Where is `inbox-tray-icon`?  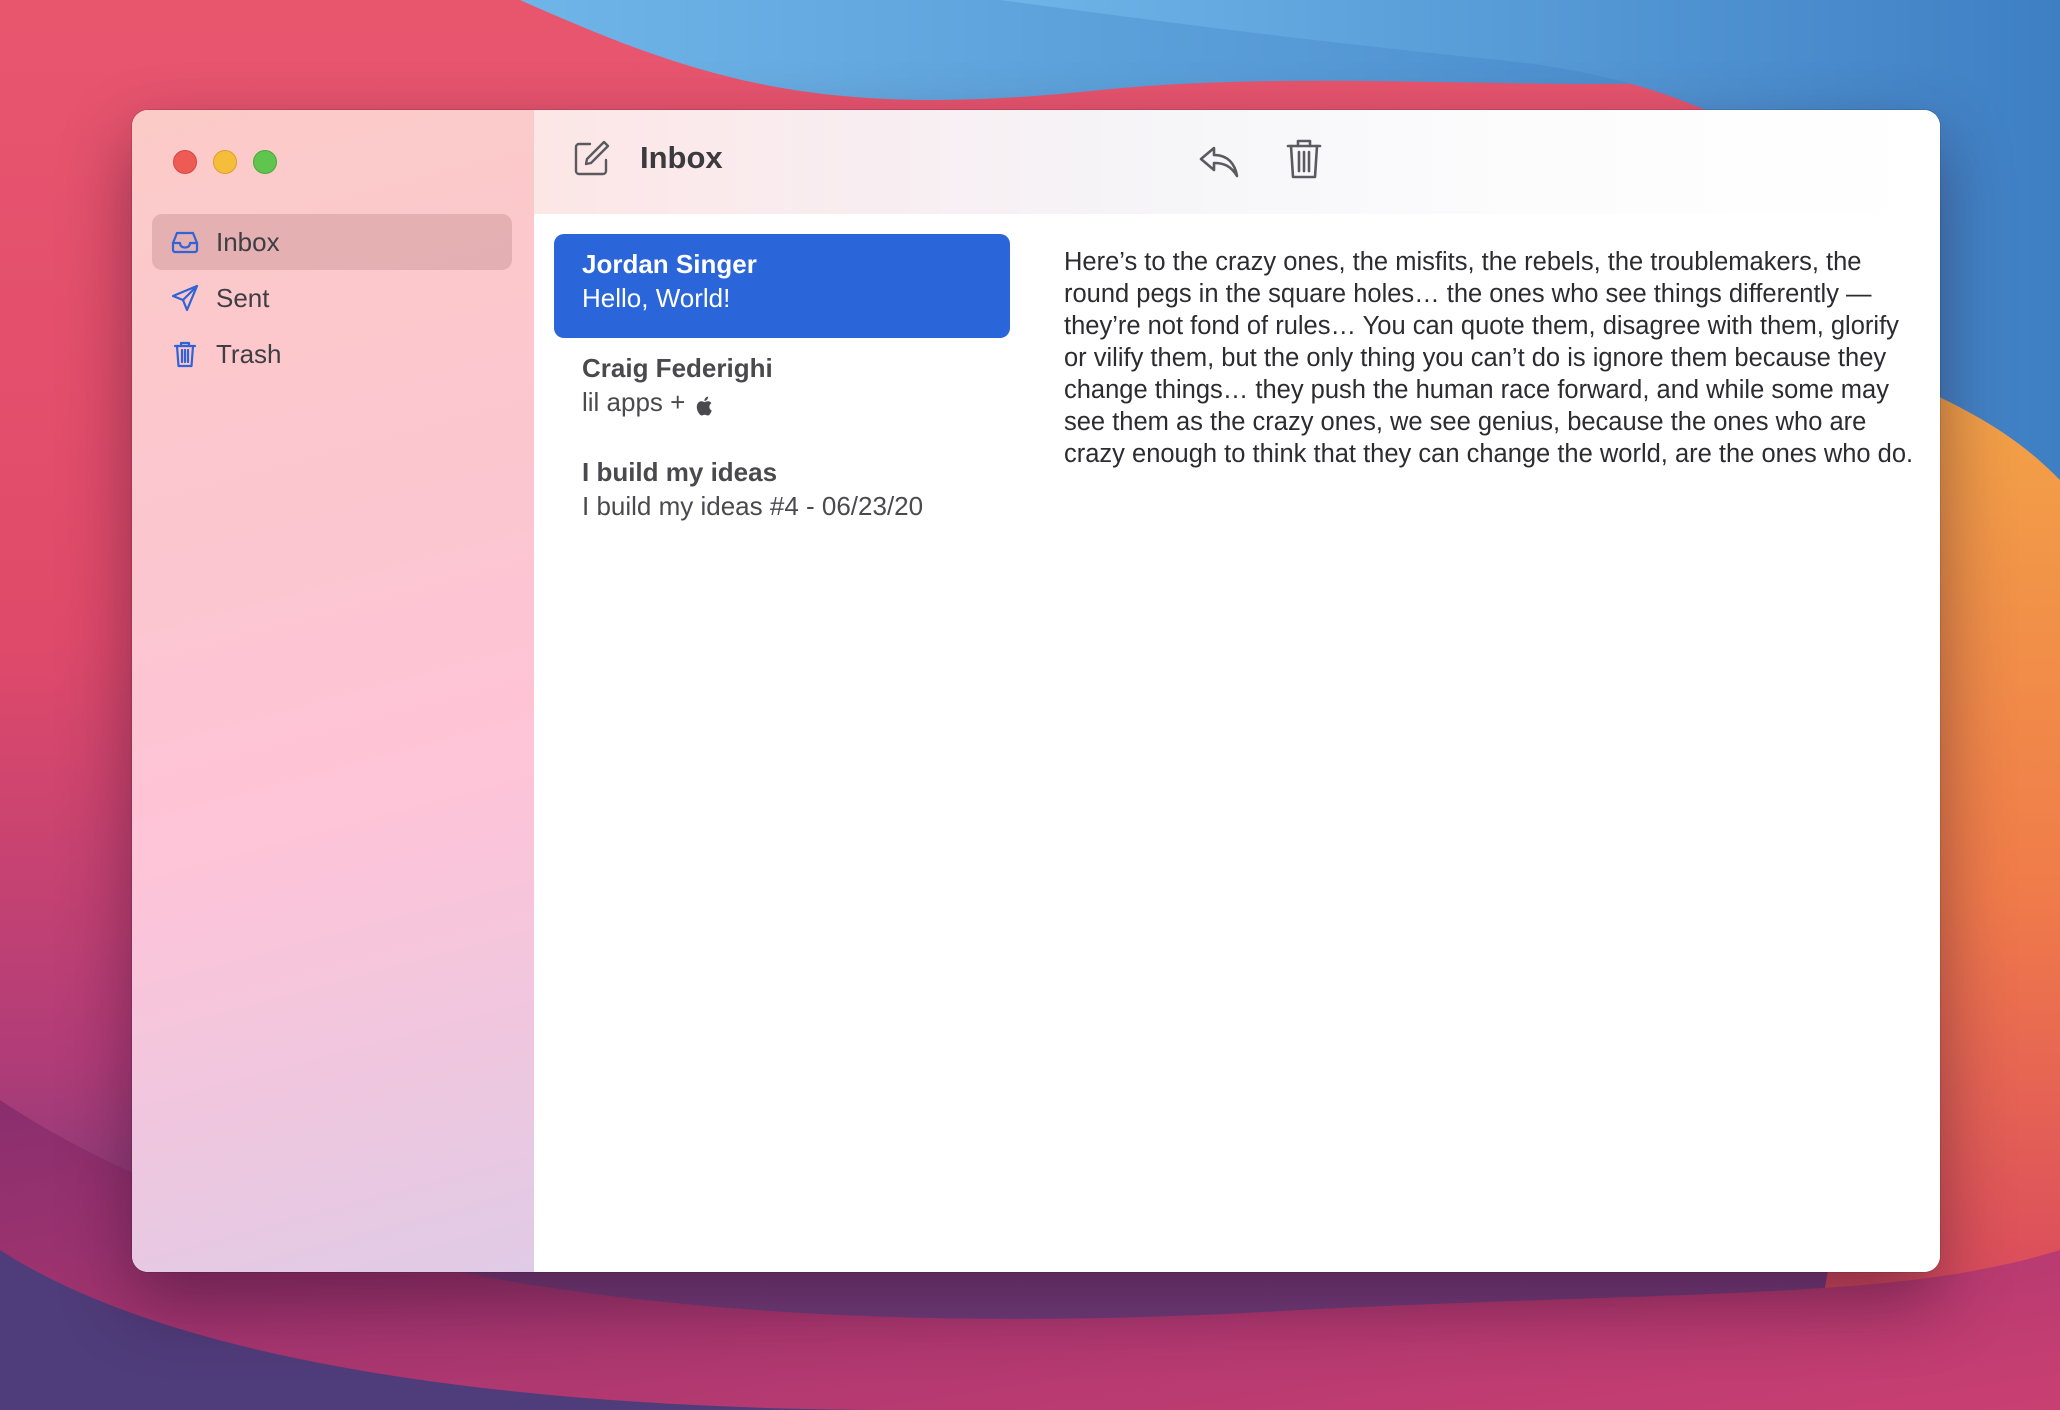 inbox-tray-icon is located at coordinates (185, 242).